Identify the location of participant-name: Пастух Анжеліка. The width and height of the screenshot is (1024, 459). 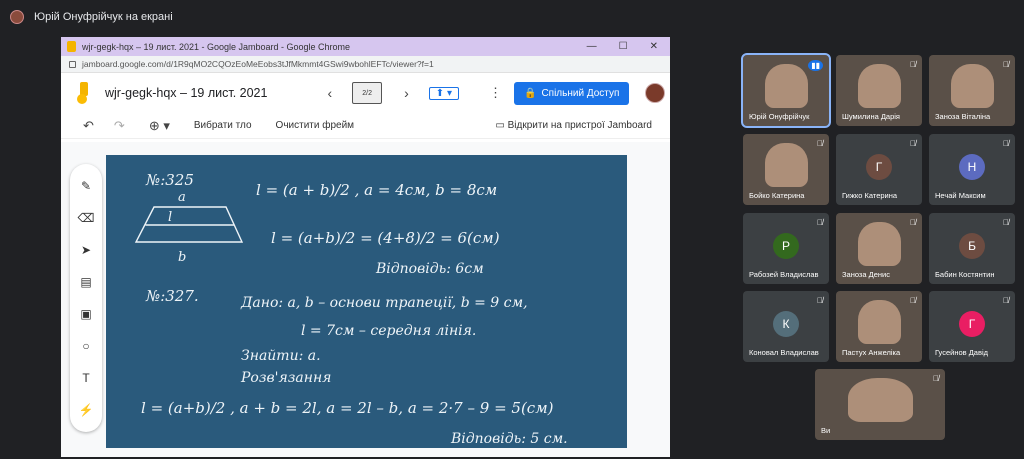
(871, 352).